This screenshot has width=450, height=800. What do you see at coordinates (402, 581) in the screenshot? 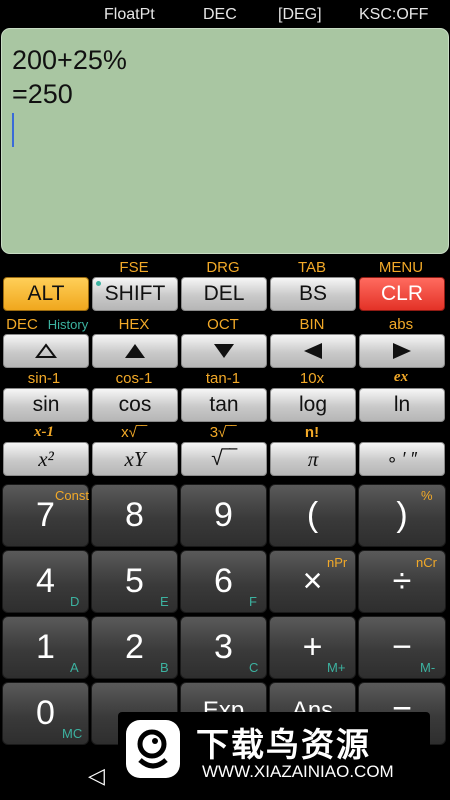
I see `divide-label: ÷` at bounding box center [402, 581].